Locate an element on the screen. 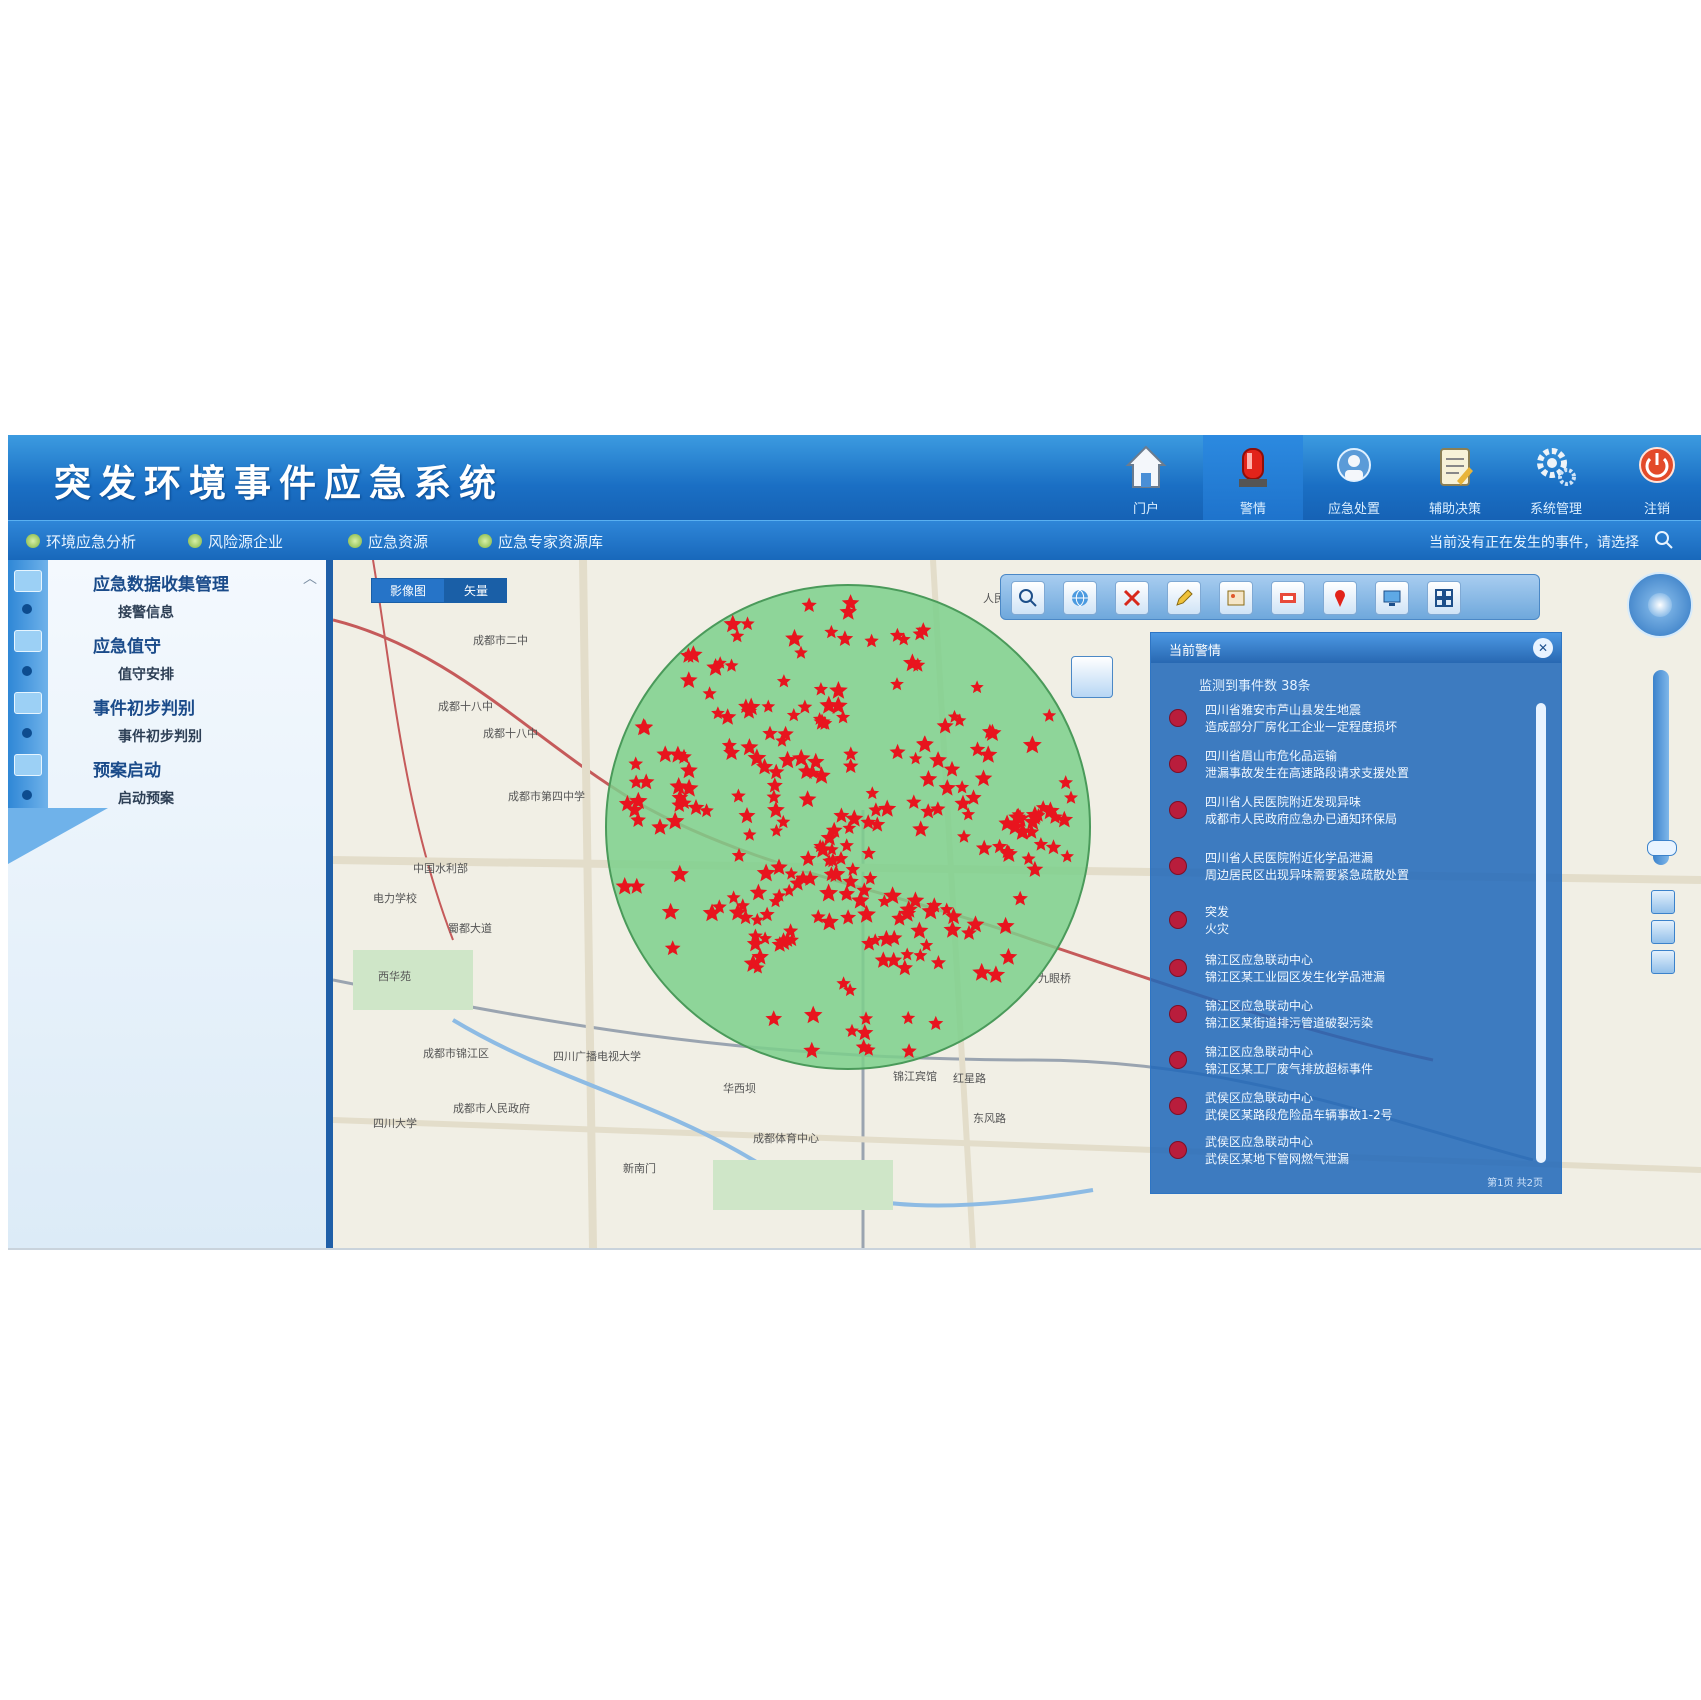 The image size is (1701, 1700). search-icon is located at coordinates (1664, 540).